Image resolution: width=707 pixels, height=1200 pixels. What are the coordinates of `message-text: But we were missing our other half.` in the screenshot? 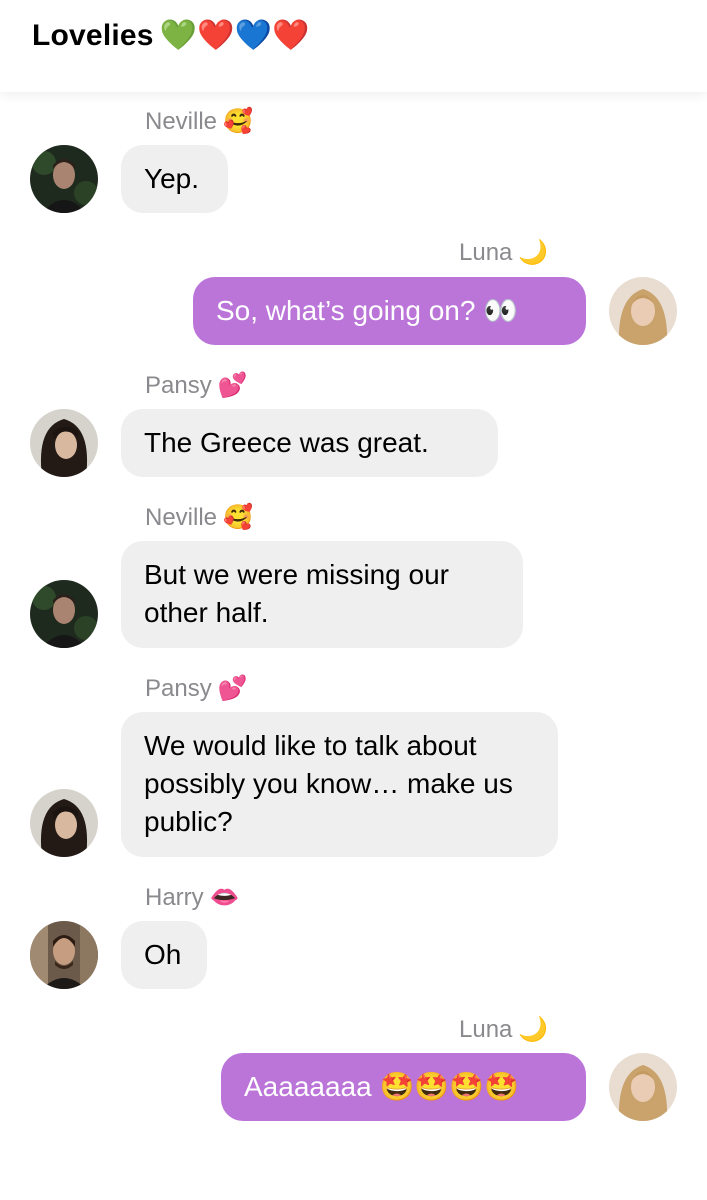 It's located at (297, 593).